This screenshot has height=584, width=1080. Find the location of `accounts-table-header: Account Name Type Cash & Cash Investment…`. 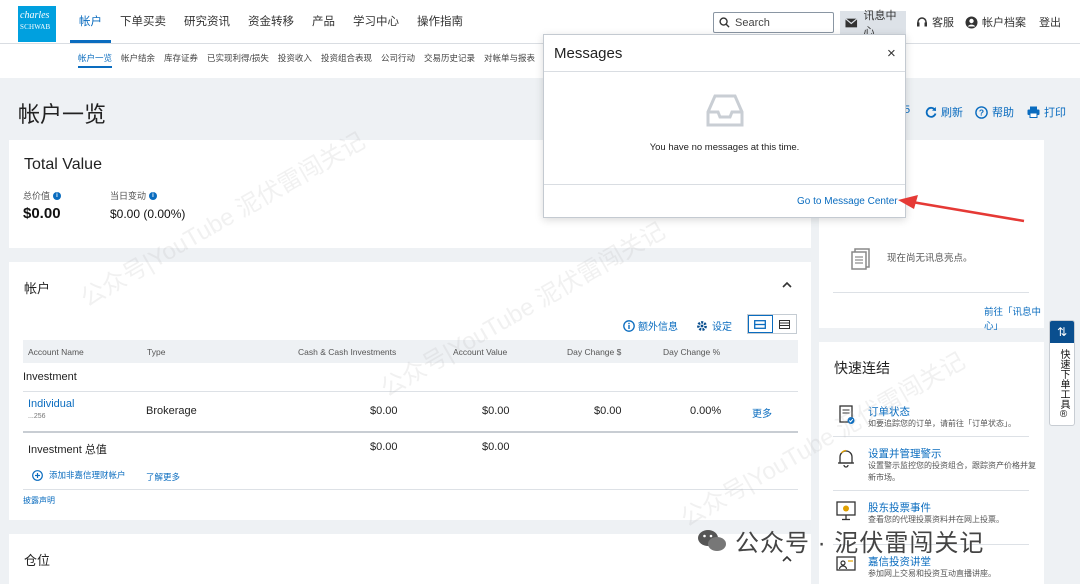

accounts-table-header: Account Name Type Cash & Cash Investment… is located at coordinates (410, 351).